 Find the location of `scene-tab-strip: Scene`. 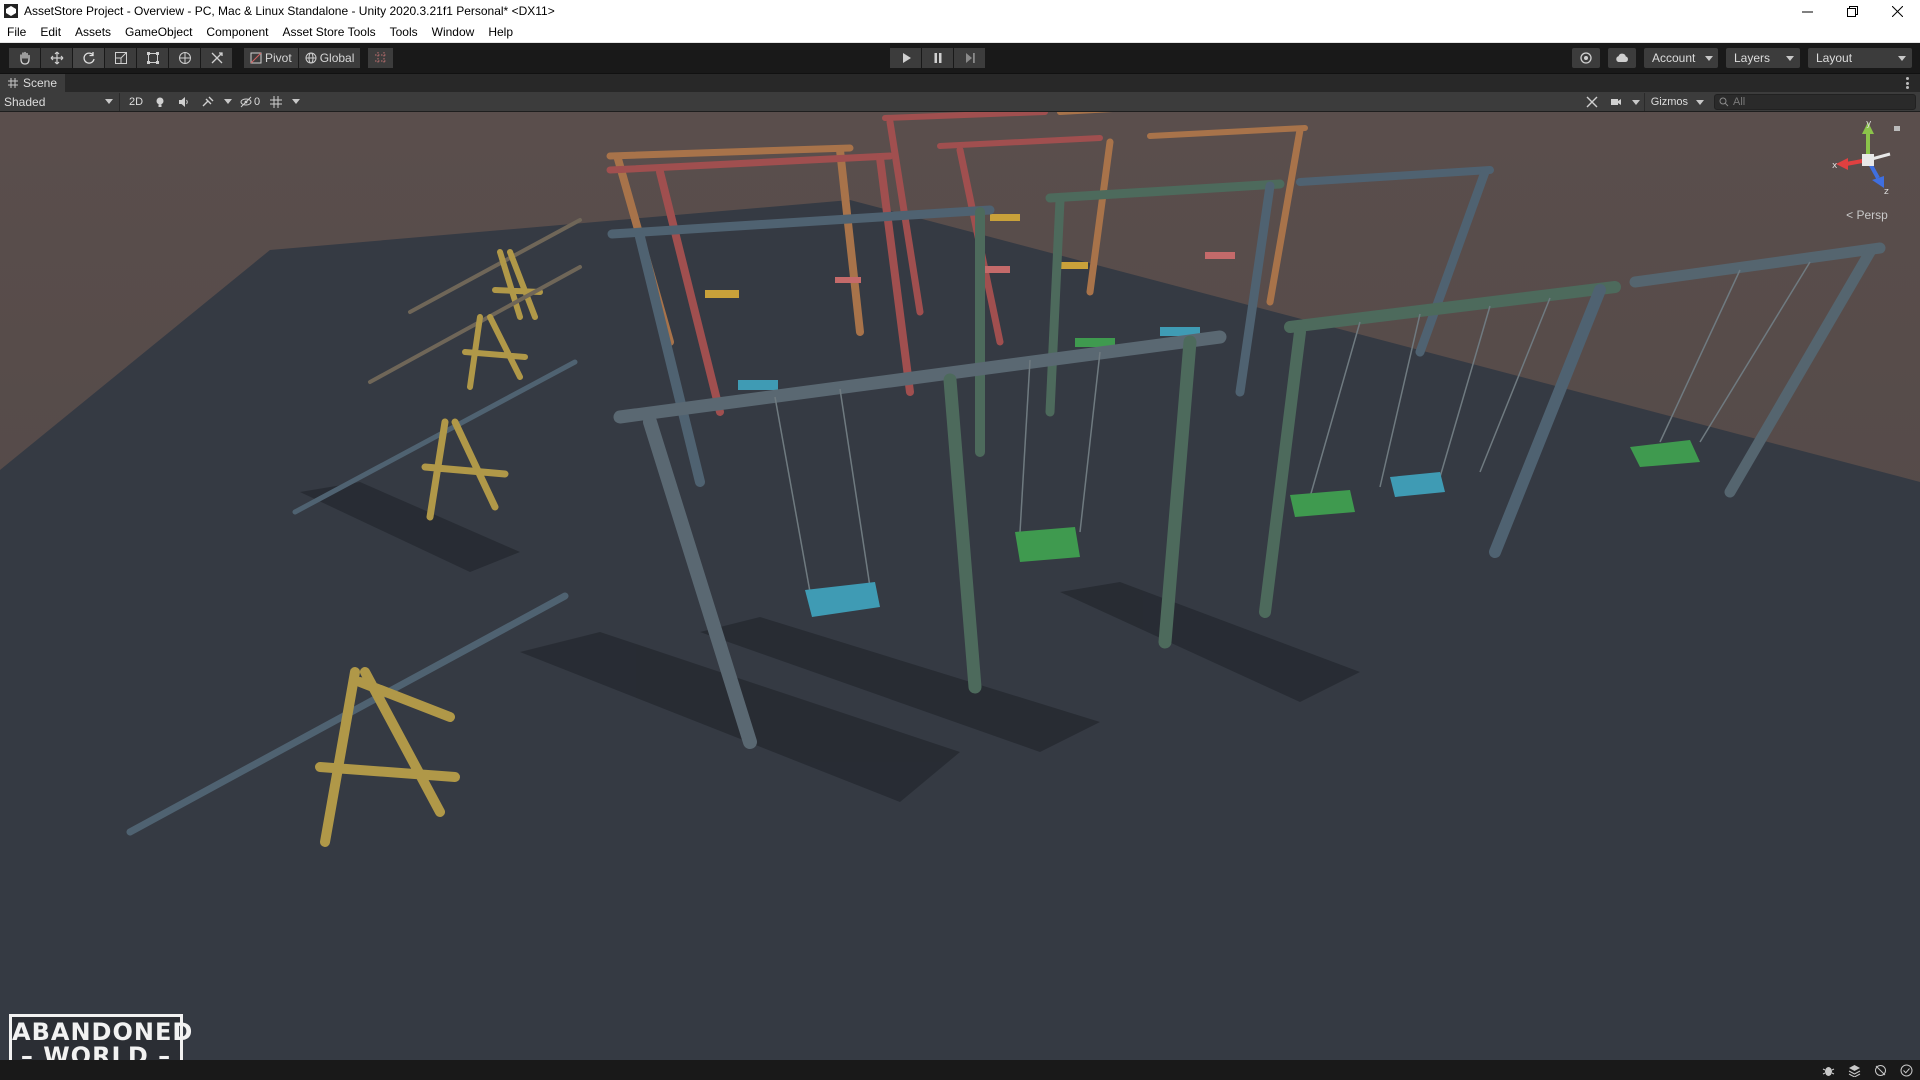

scene-tab-strip: Scene is located at coordinates (960, 83).